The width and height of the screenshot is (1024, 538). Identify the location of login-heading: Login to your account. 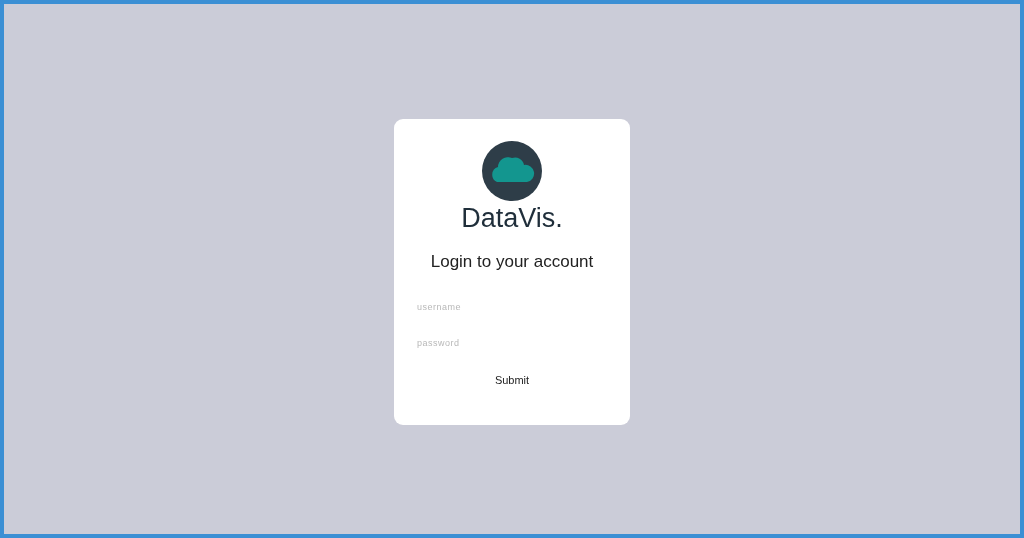
(512, 262).